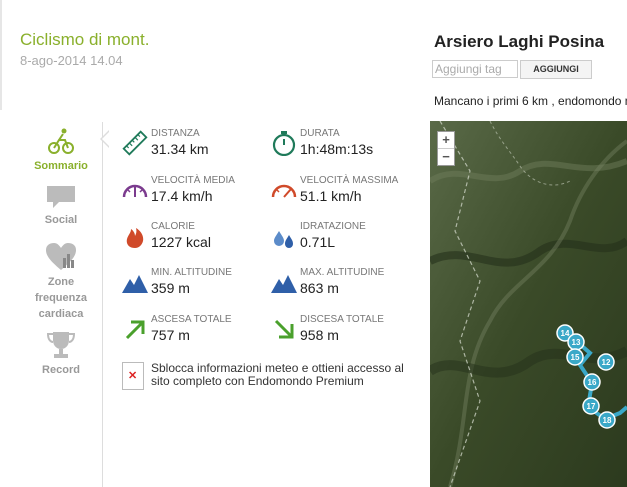 The height and width of the screenshot is (487, 627). I want to click on arrow-down-right-icon, so click(284, 329).